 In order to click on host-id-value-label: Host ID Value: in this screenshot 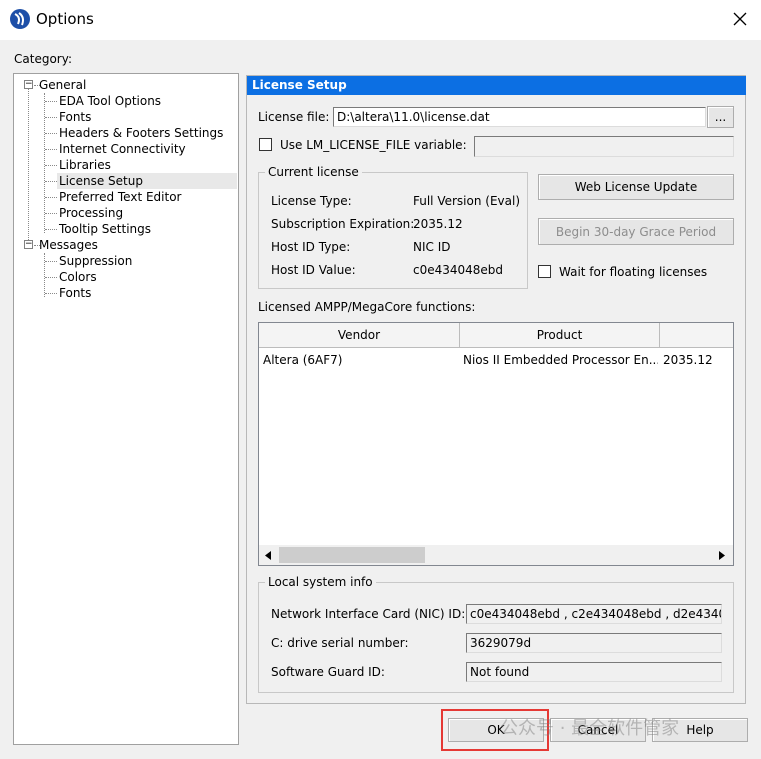, I will do `click(313, 270)`.